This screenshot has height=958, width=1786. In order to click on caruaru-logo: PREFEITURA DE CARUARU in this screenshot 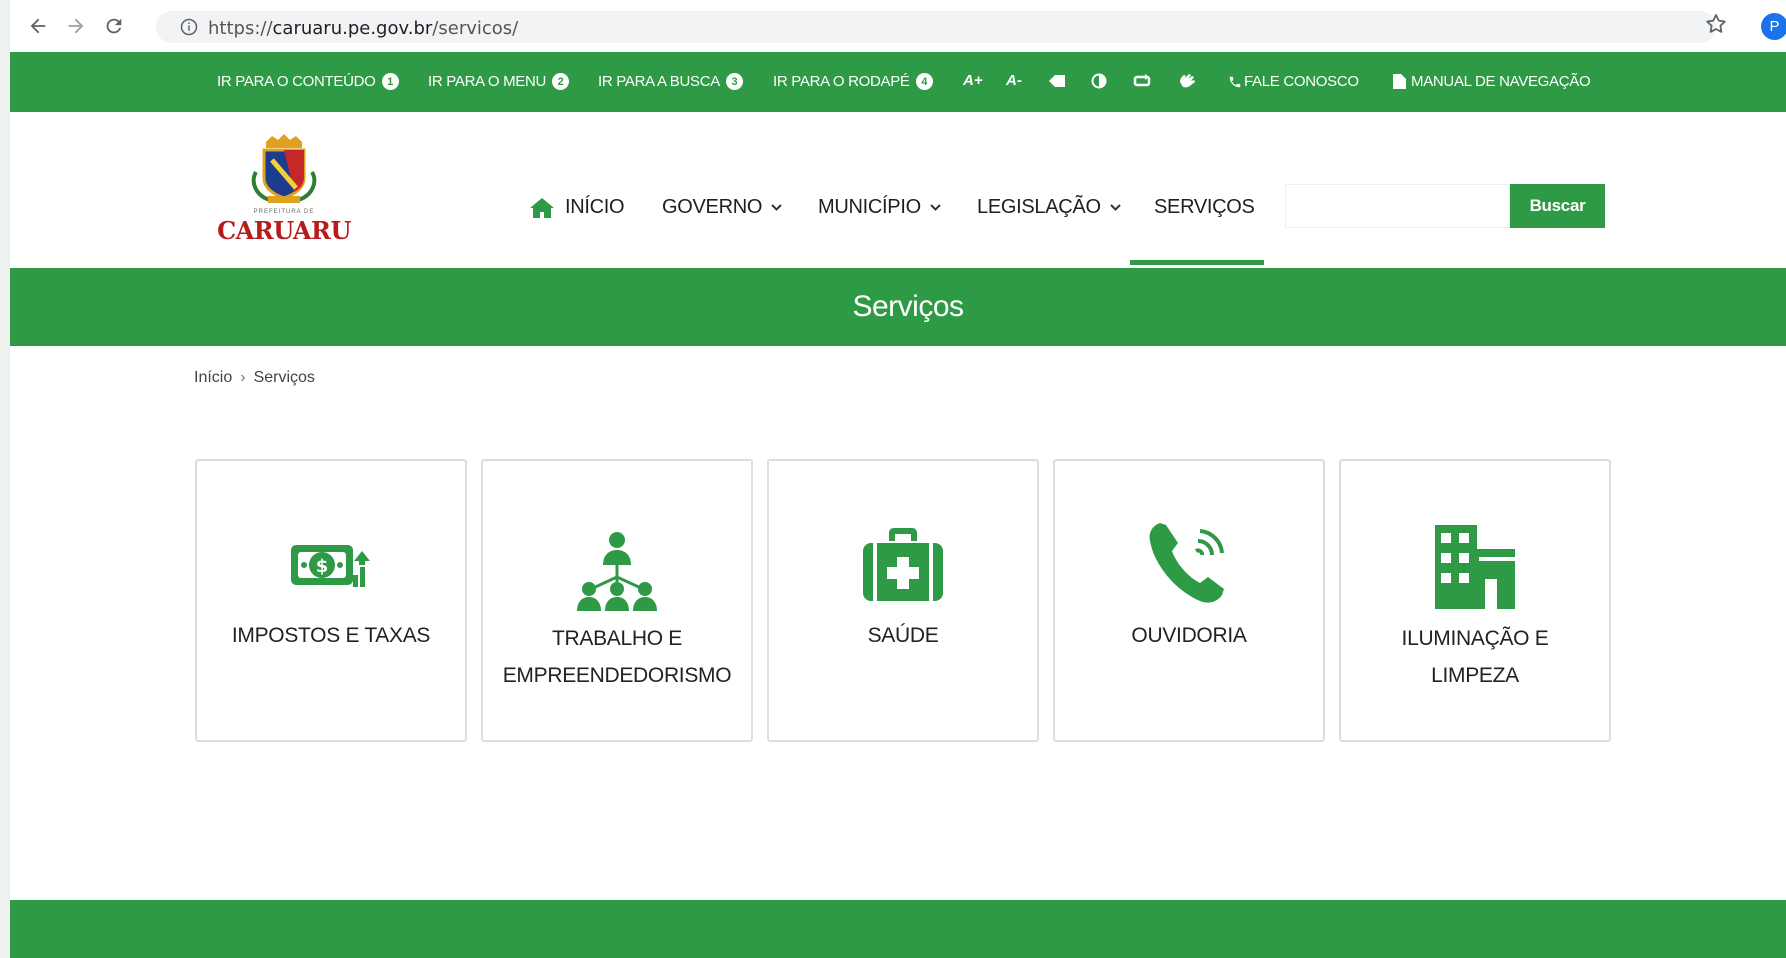, I will do `click(284, 189)`.